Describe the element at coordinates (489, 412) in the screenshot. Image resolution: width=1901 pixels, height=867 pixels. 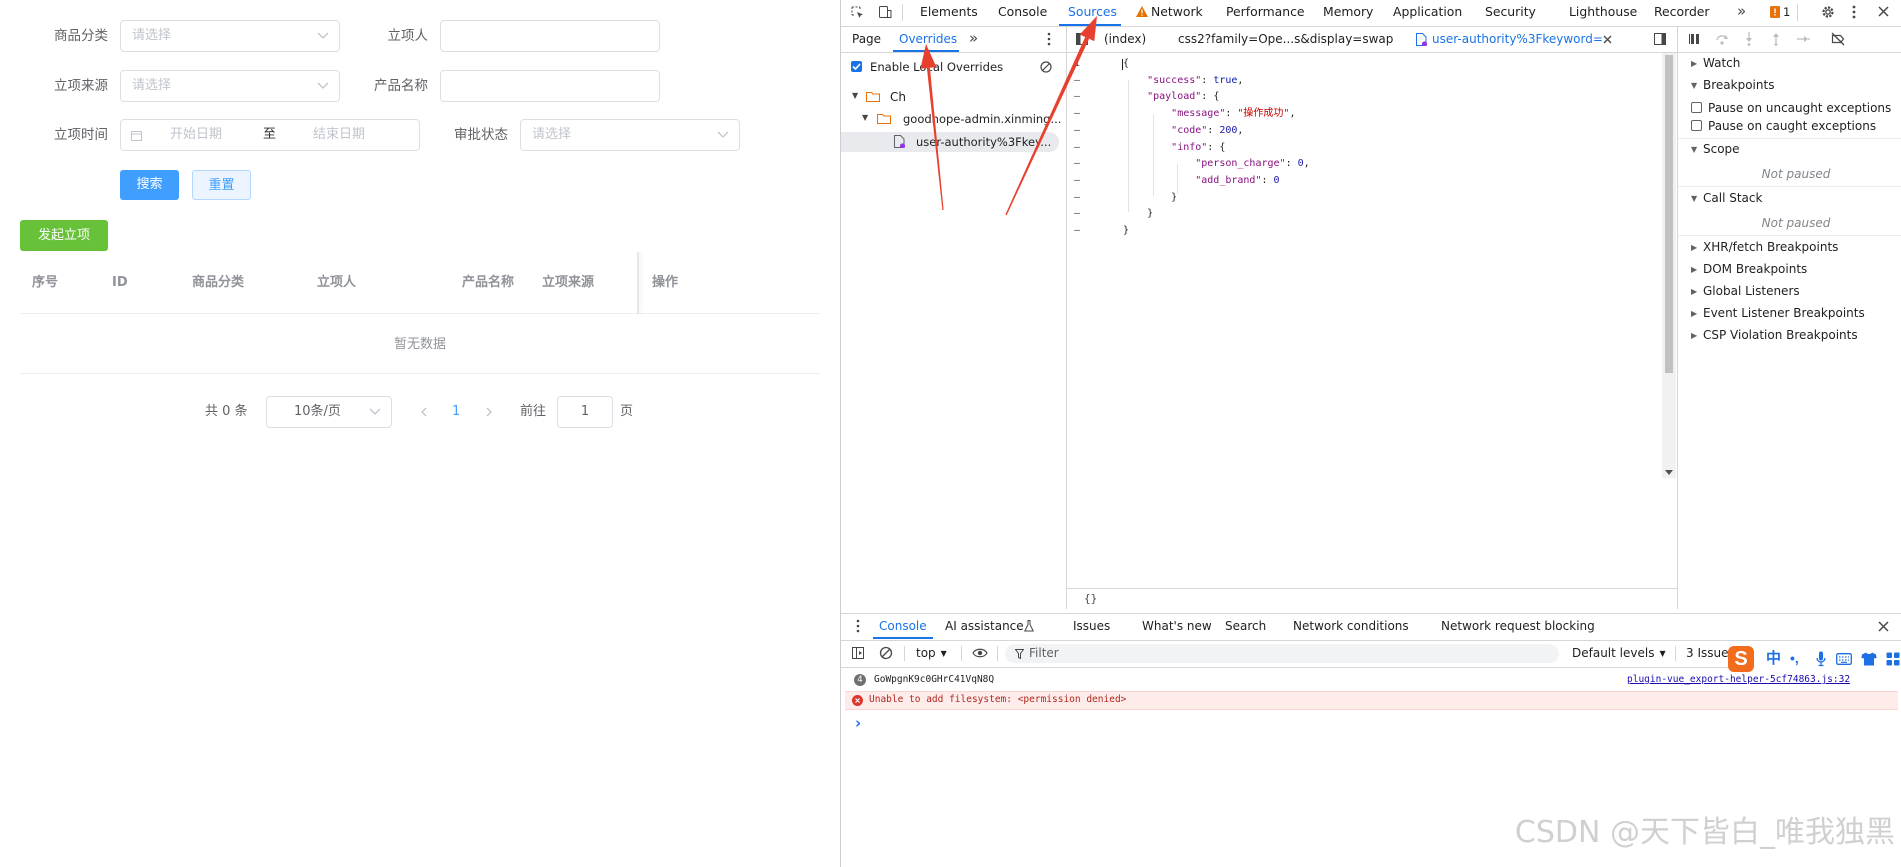
I see `next-page-icon` at that location.